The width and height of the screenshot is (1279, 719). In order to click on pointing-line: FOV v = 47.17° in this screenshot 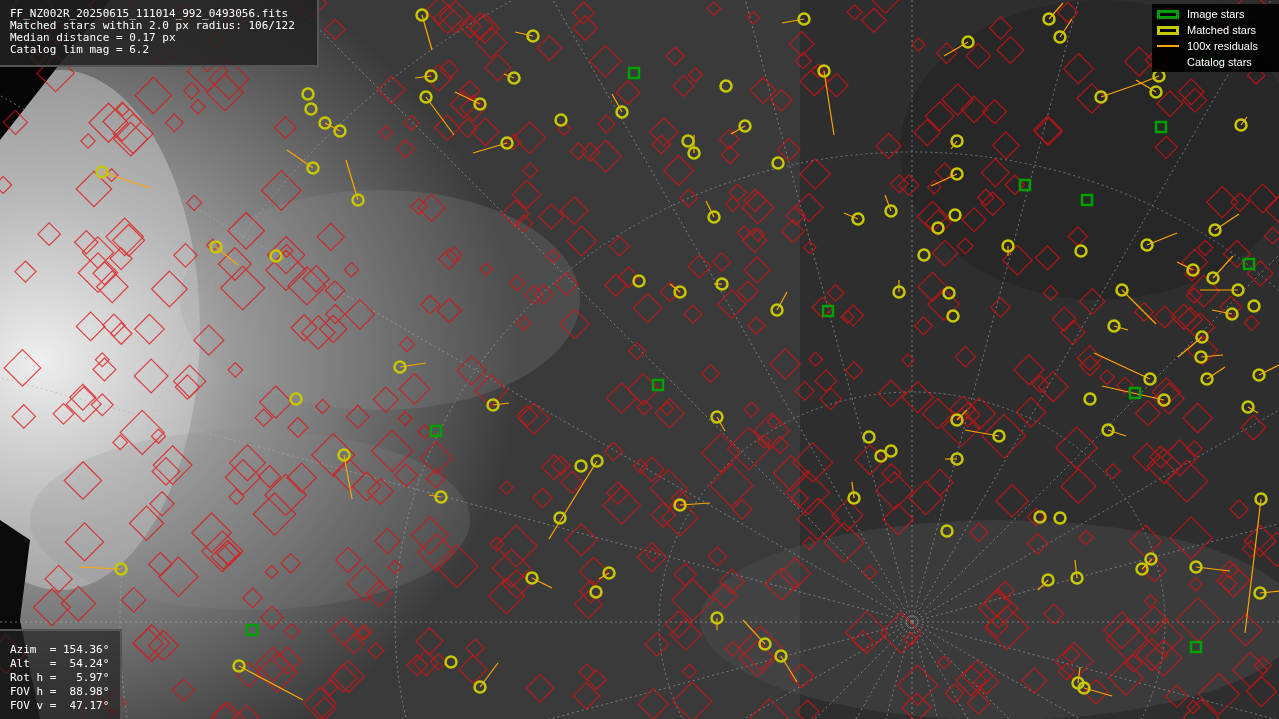, I will do `click(60, 706)`.